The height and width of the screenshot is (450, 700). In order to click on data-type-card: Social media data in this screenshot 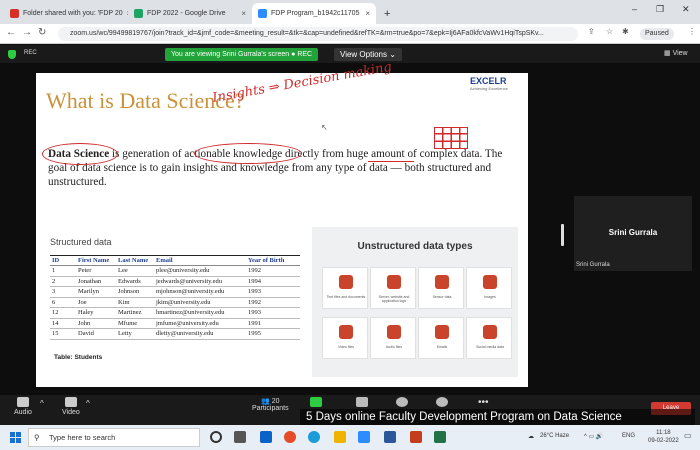, I will do `click(489, 338)`.